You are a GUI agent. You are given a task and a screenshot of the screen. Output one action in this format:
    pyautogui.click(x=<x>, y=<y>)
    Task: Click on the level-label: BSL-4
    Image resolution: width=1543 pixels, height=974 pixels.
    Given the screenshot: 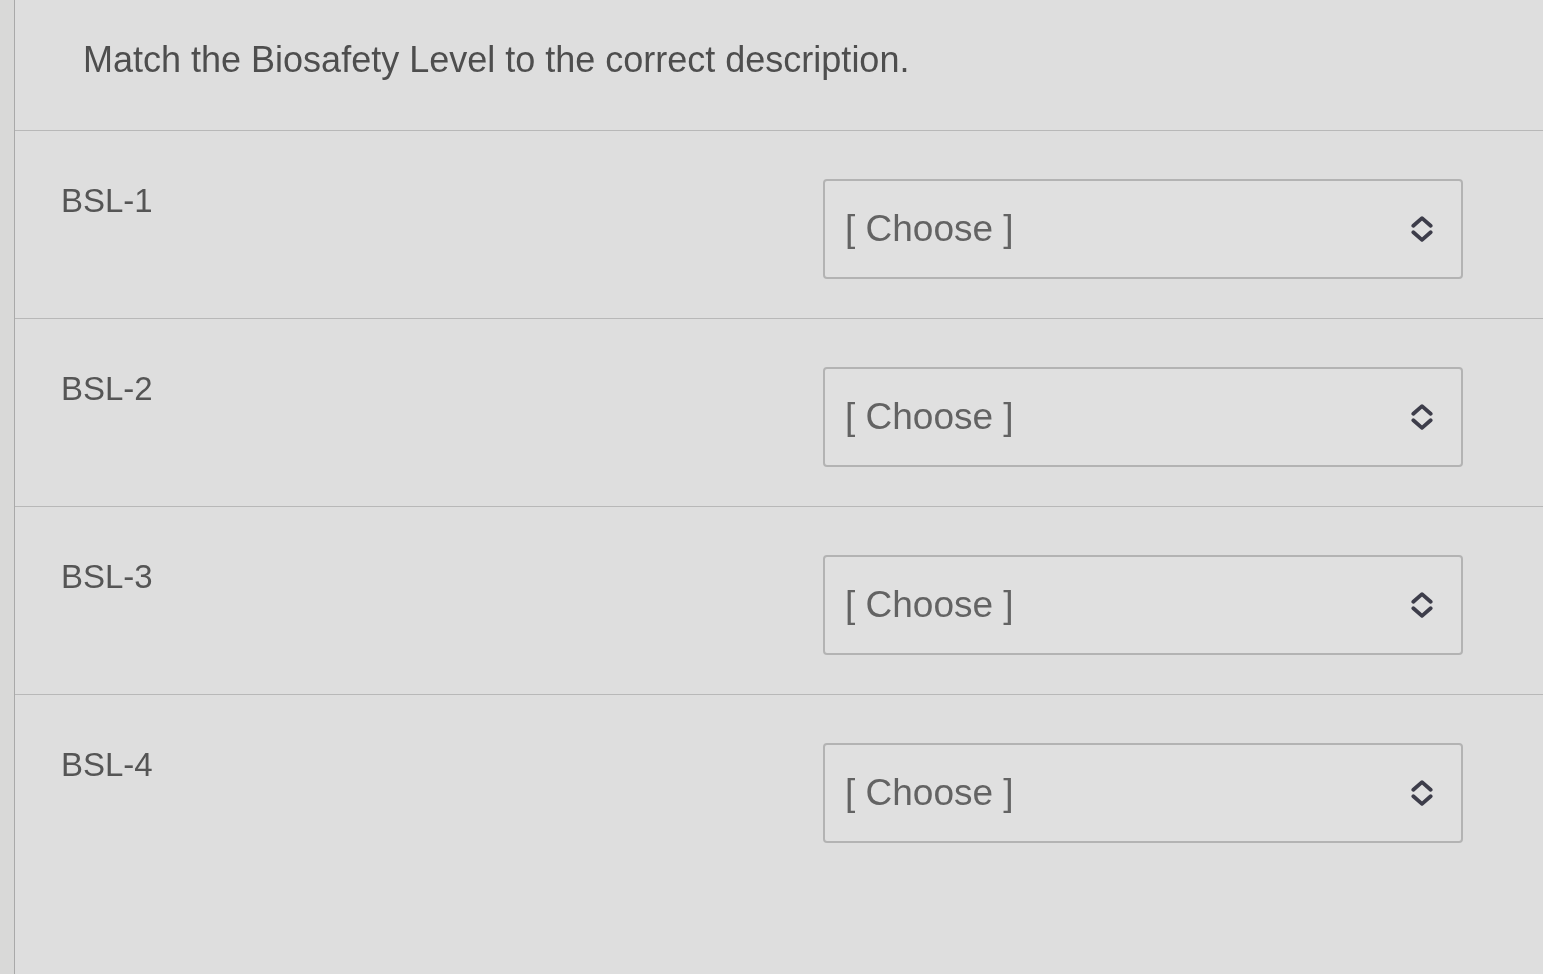 What is the action you would take?
    pyautogui.click(x=107, y=765)
    